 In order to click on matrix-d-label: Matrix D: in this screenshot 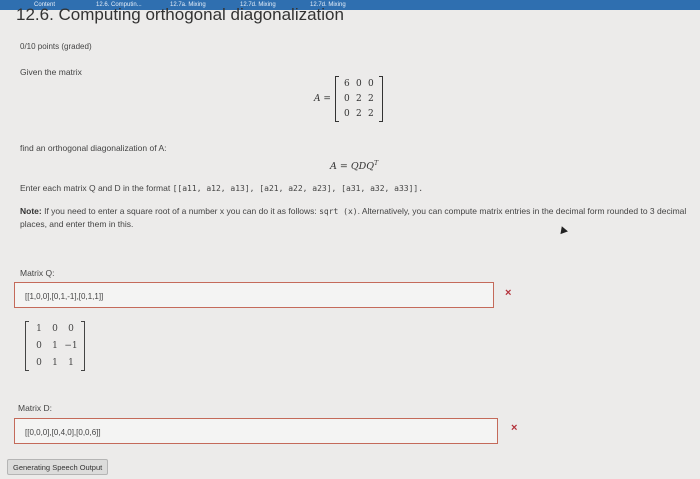, I will do `click(35, 408)`.